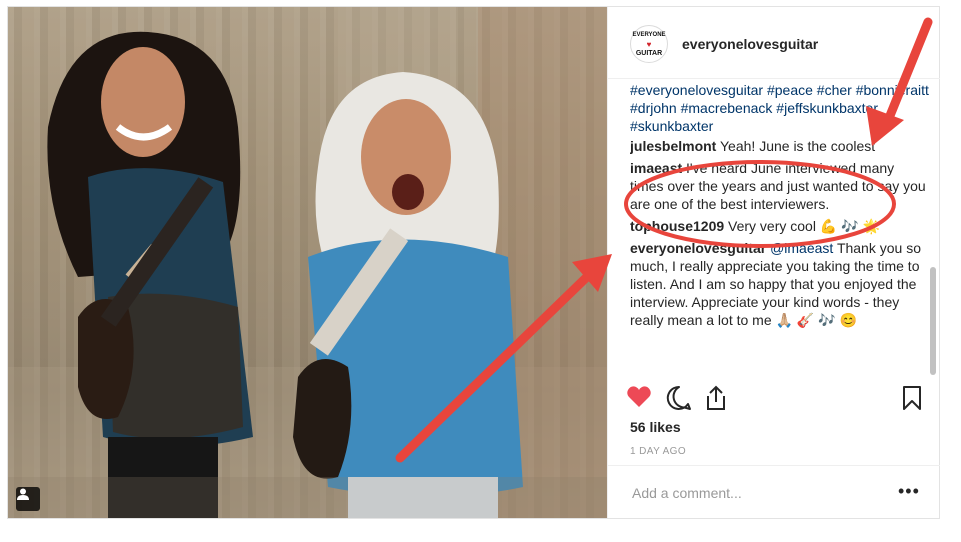  What do you see at coordinates (774, 400) in the screenshot?
I see `action-bar` at bounding box center [774, 400].